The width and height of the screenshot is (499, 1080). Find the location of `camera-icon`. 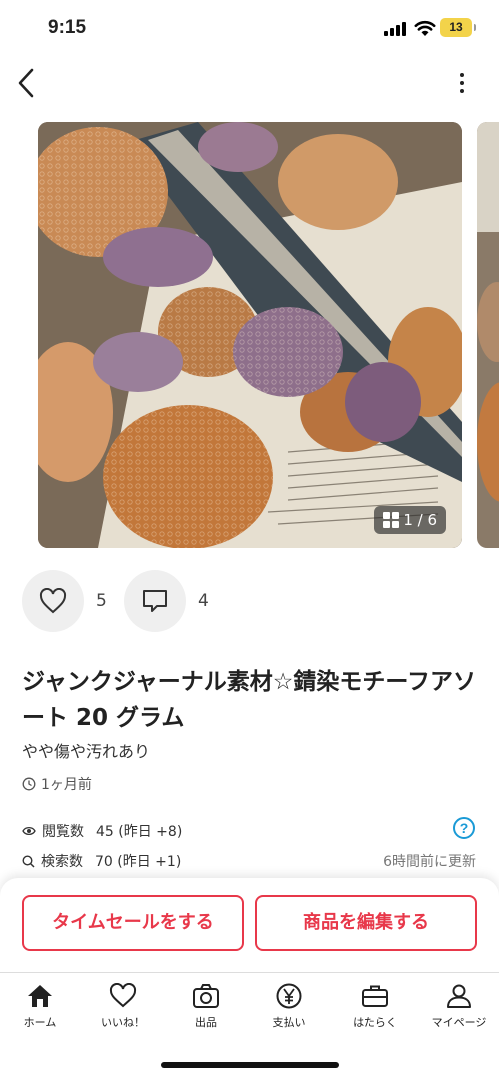

camera-icon is located at coordinates (206, 996).